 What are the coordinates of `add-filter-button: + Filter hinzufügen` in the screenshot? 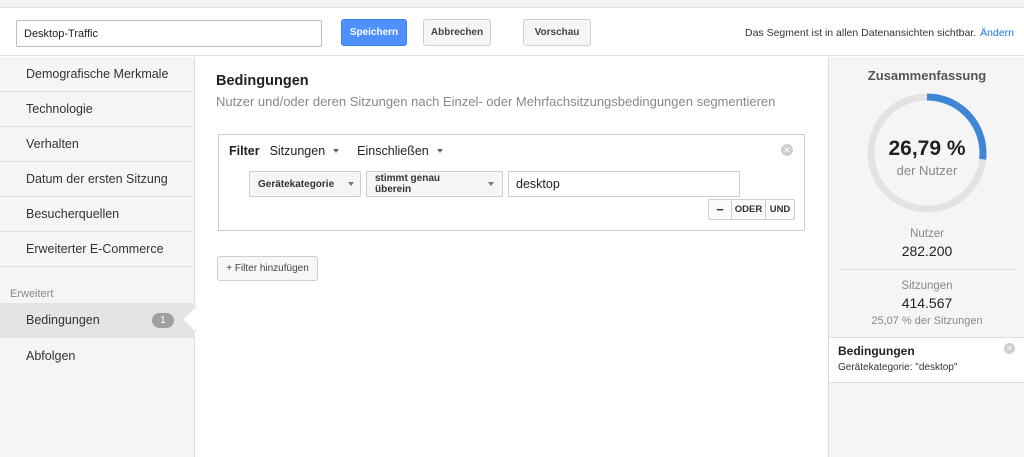 It's located at (267, 268).